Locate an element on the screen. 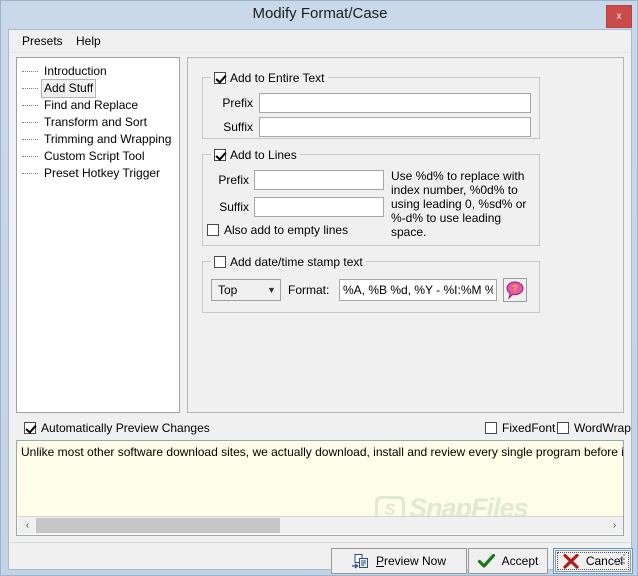 The image size is (638, 576). scroll-right-icon: › is located at coordinates (614, 525).